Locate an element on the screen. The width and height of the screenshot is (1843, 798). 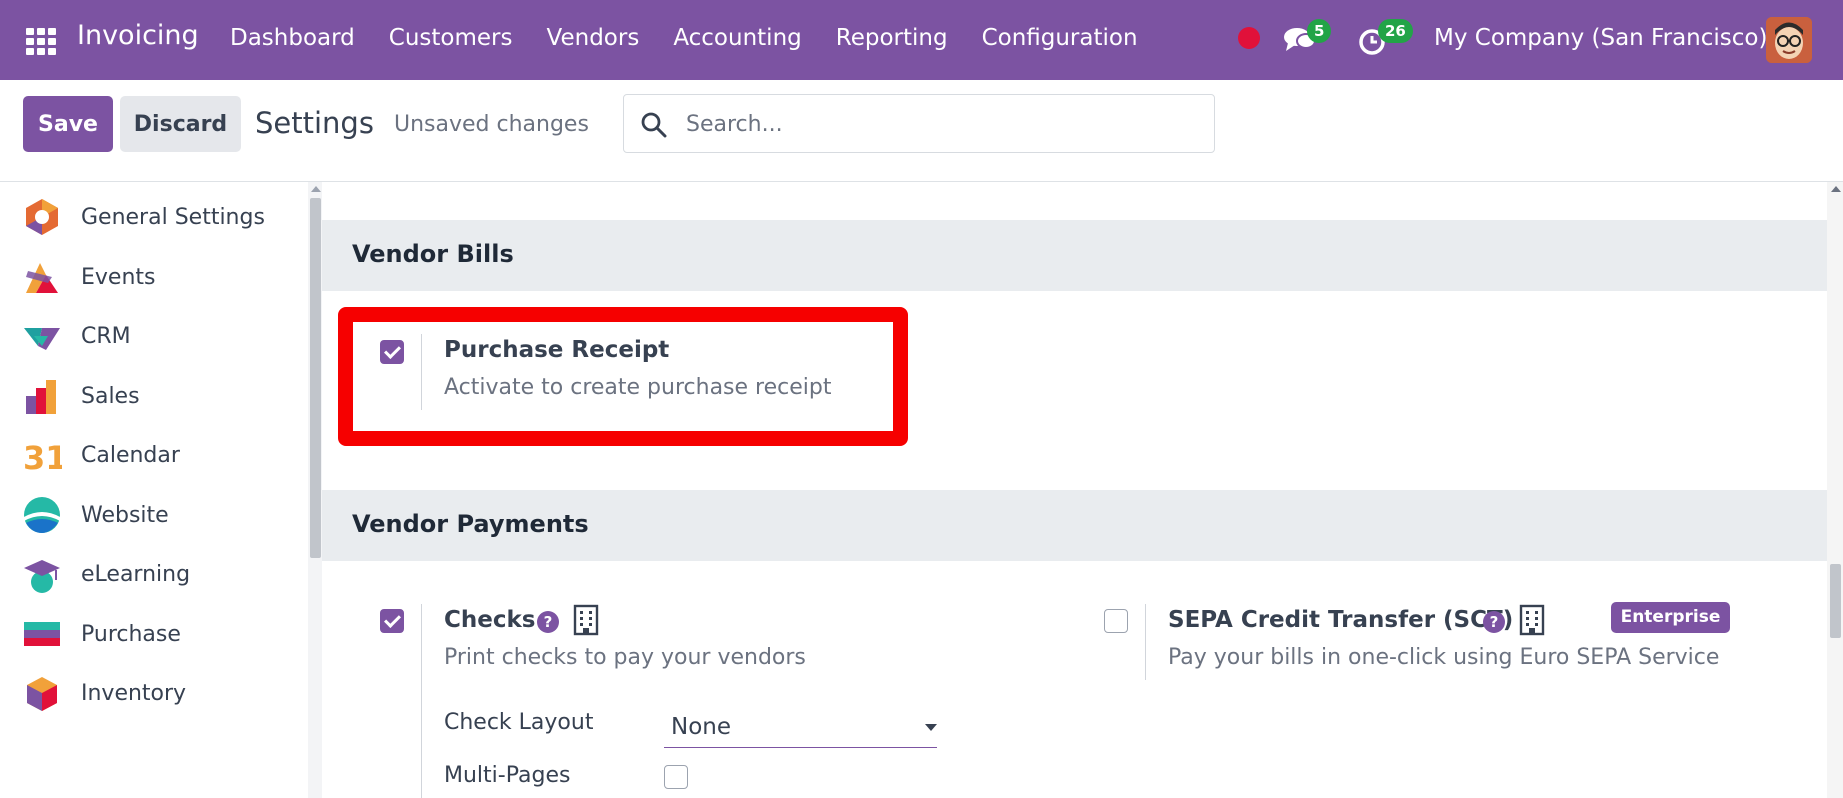
sidebar-item-label: Sales is located at coordinates (110, 396).